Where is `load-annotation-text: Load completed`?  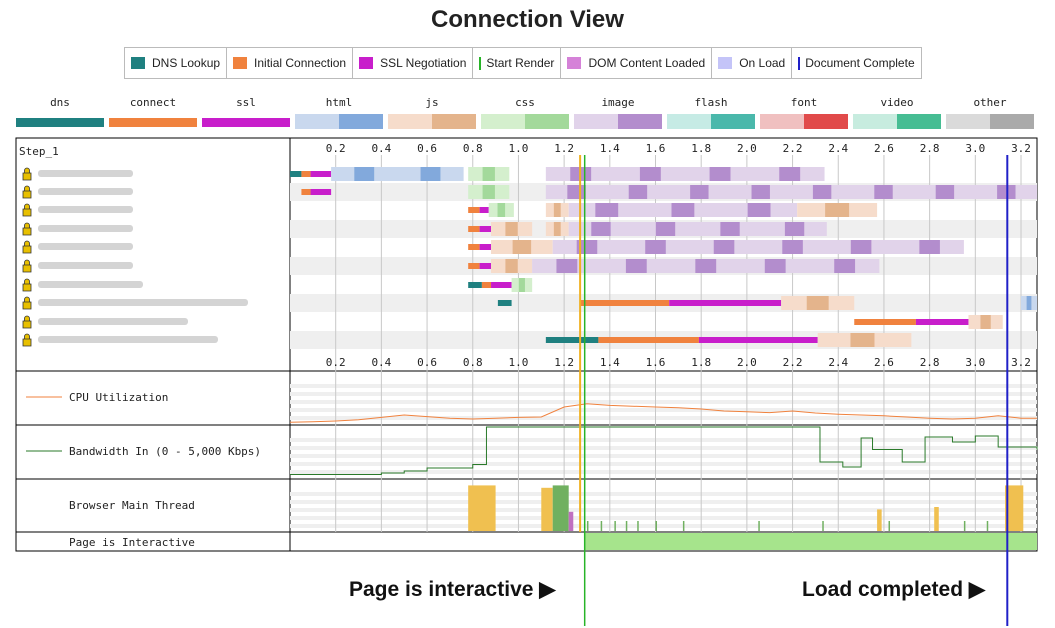 load-annotation-text: Load completed is located at coordinates (883, 589).